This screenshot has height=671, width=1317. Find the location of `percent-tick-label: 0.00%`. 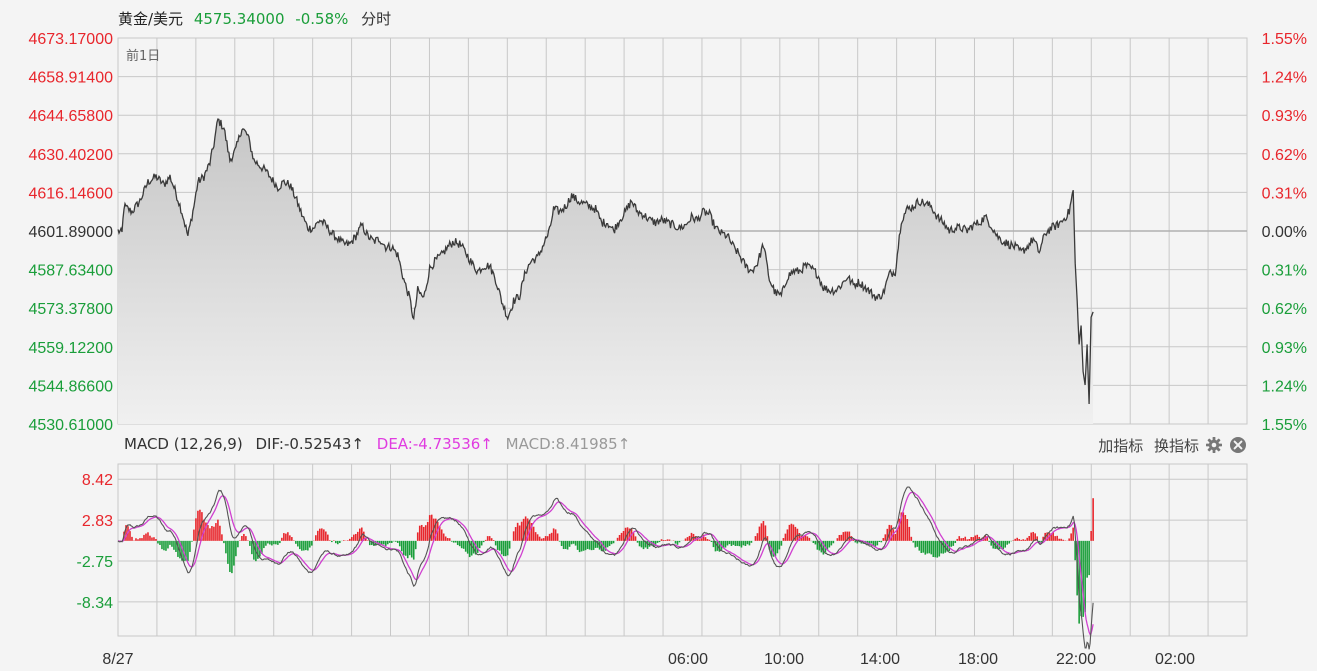

percent-tick-label: 0.00% is located at coordinates (1284, 232).